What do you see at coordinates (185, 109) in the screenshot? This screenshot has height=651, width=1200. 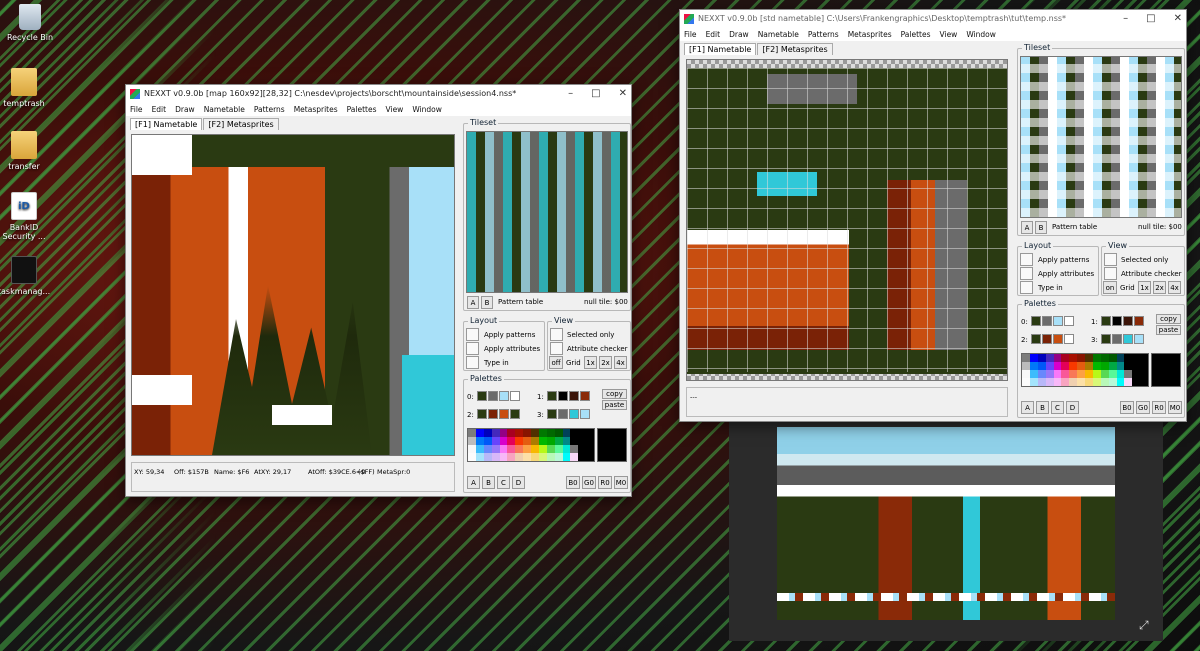 I see `menu-draw: Draw` at bounding box center [185, 109].